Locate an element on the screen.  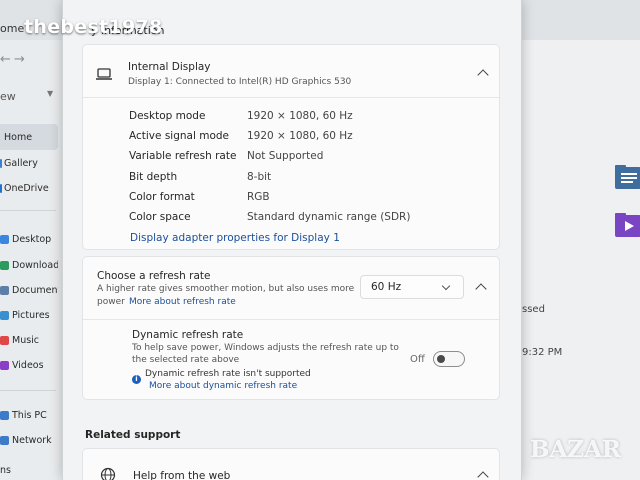
sidebar-item-videos: Videos is located at coordinates (29, 365).